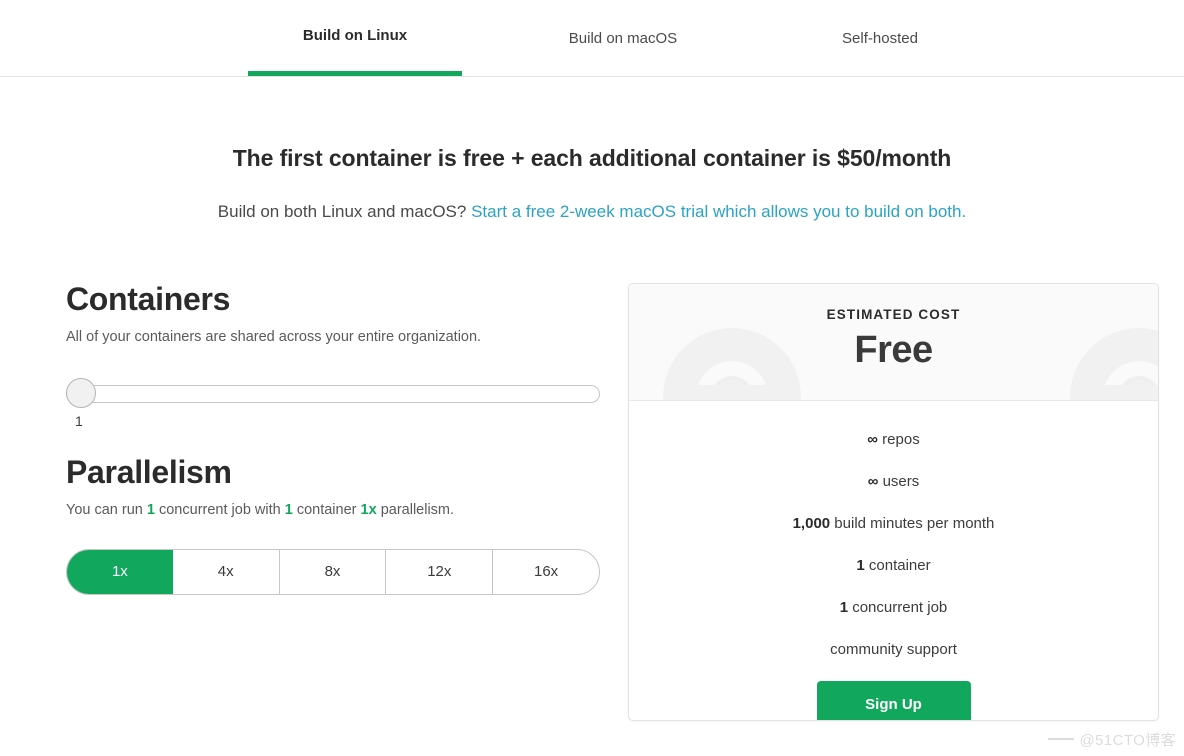 The image size is (1184, 756). I want to click on parallelism-multiplier-value: 1x, so click(368, 509).